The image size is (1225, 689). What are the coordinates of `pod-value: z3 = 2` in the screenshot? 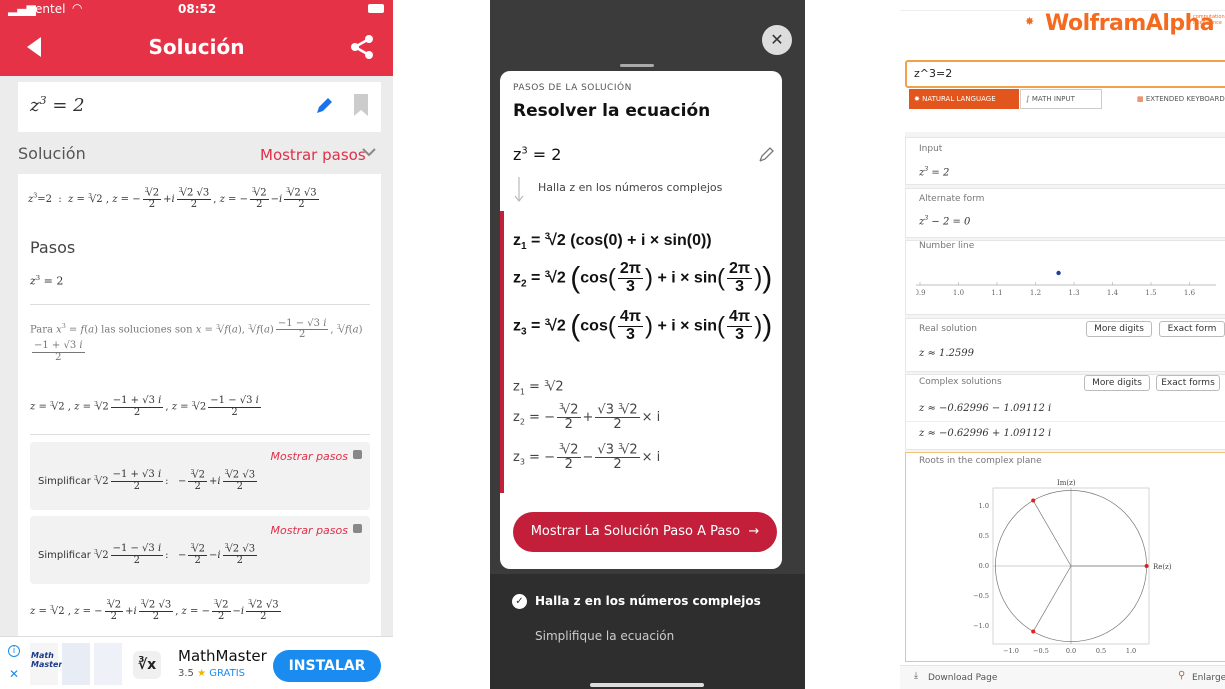 It's located at (934, 172).